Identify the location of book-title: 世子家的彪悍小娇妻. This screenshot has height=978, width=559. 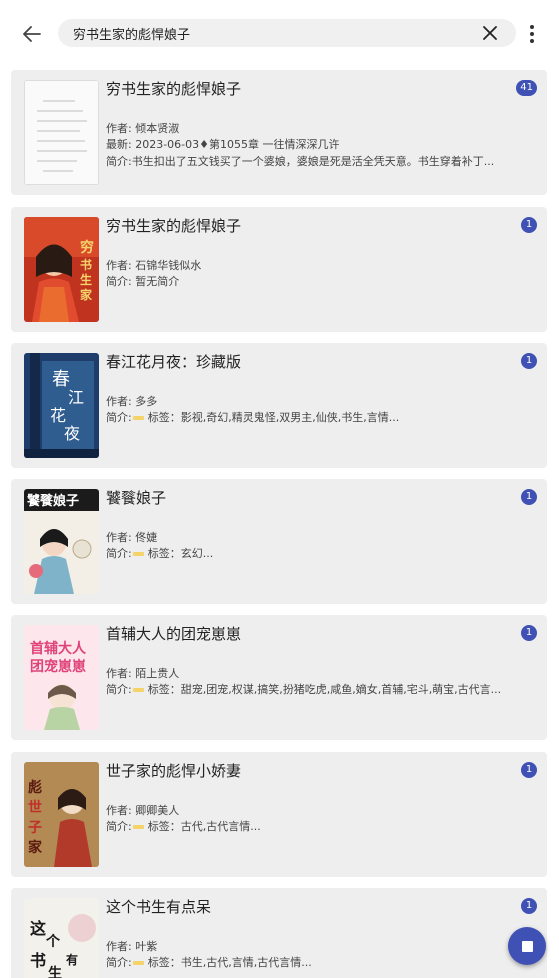
(174, 771).